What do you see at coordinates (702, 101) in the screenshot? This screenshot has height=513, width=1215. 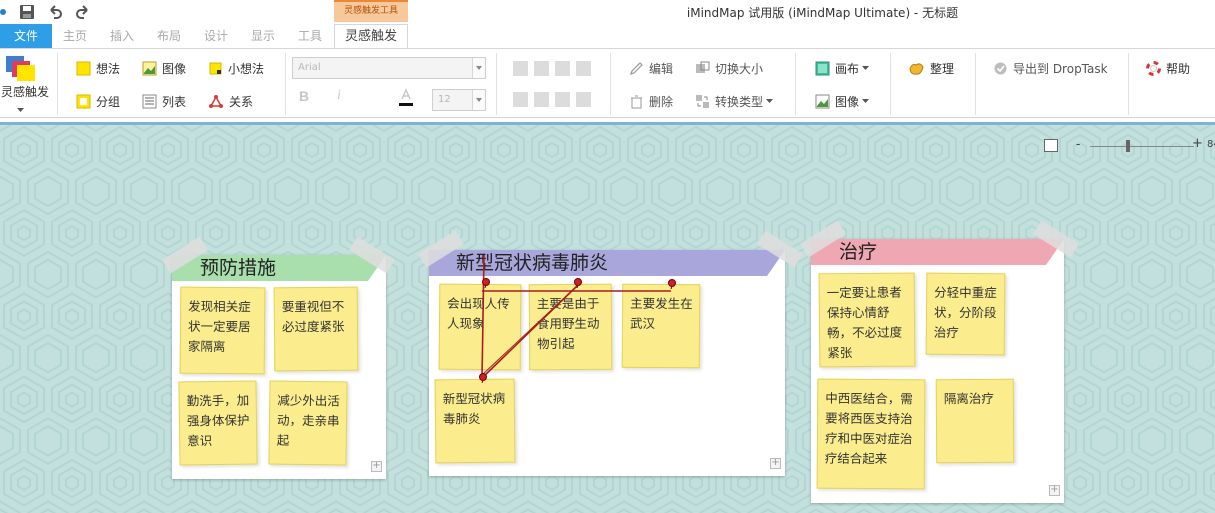 I see `convert-icon` at bounding box center [702, 101].